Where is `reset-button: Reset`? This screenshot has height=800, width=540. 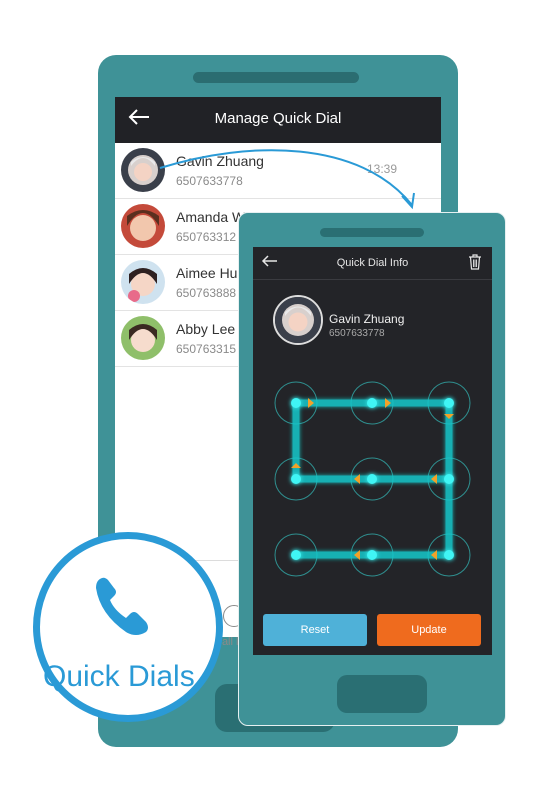
reset-button: Reset is located at coordinates (315, 630).